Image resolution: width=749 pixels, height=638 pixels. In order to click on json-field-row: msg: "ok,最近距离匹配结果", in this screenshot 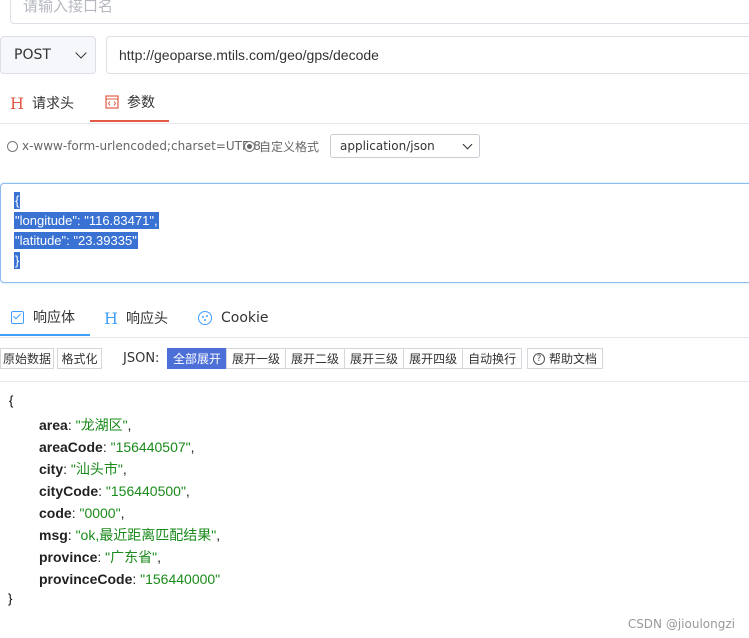, I will do `click(130, 535)`.